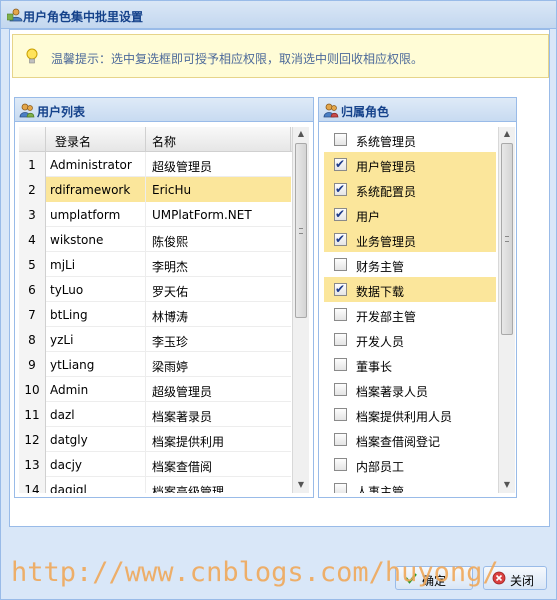 This screenshot has height=600, width=557. I want to click on role-item: ✔ 系统配置员, so click(410, 189).